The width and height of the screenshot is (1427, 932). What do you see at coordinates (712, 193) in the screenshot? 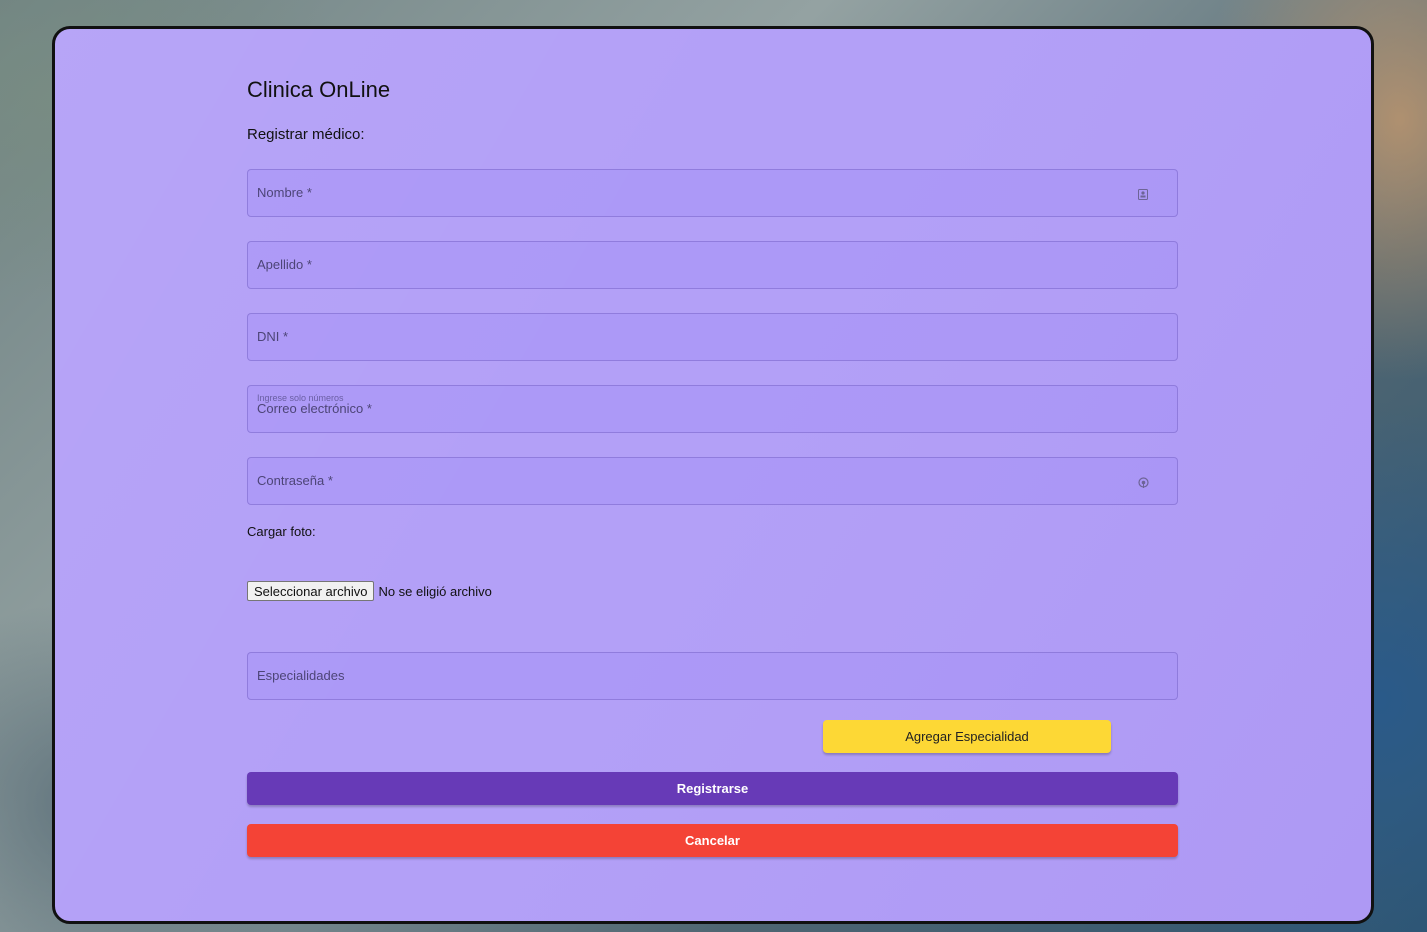
I see `nombre-field: Nombre *` at bounding box center [712, 193].